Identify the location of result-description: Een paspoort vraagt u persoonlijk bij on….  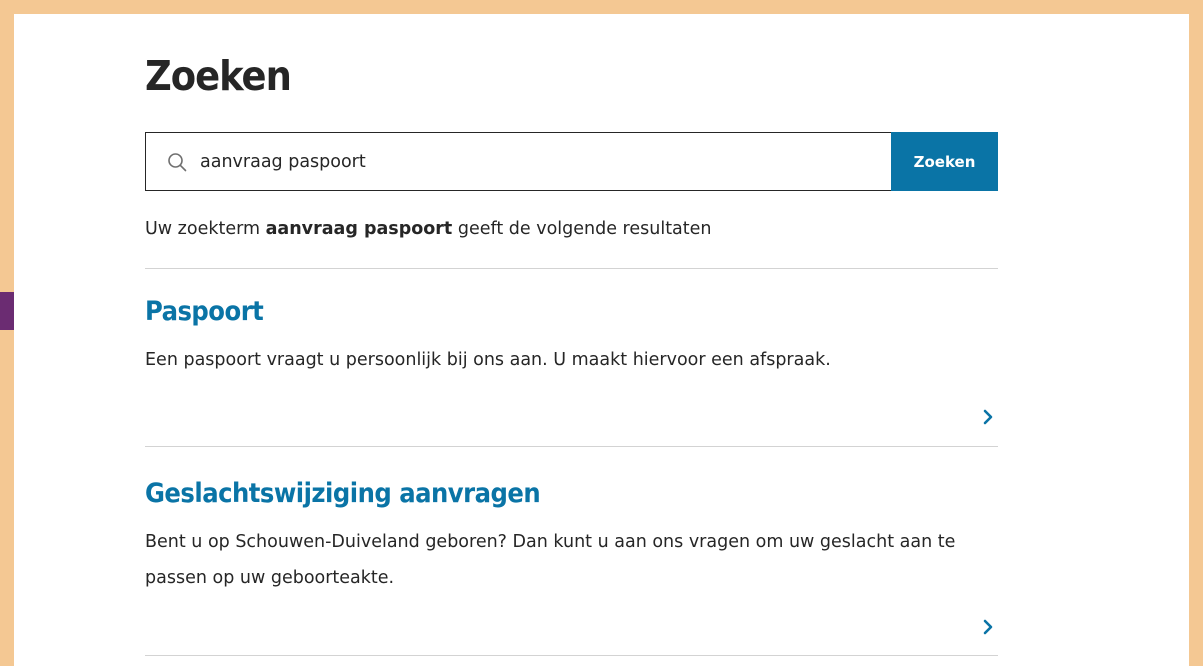
(488, 360).